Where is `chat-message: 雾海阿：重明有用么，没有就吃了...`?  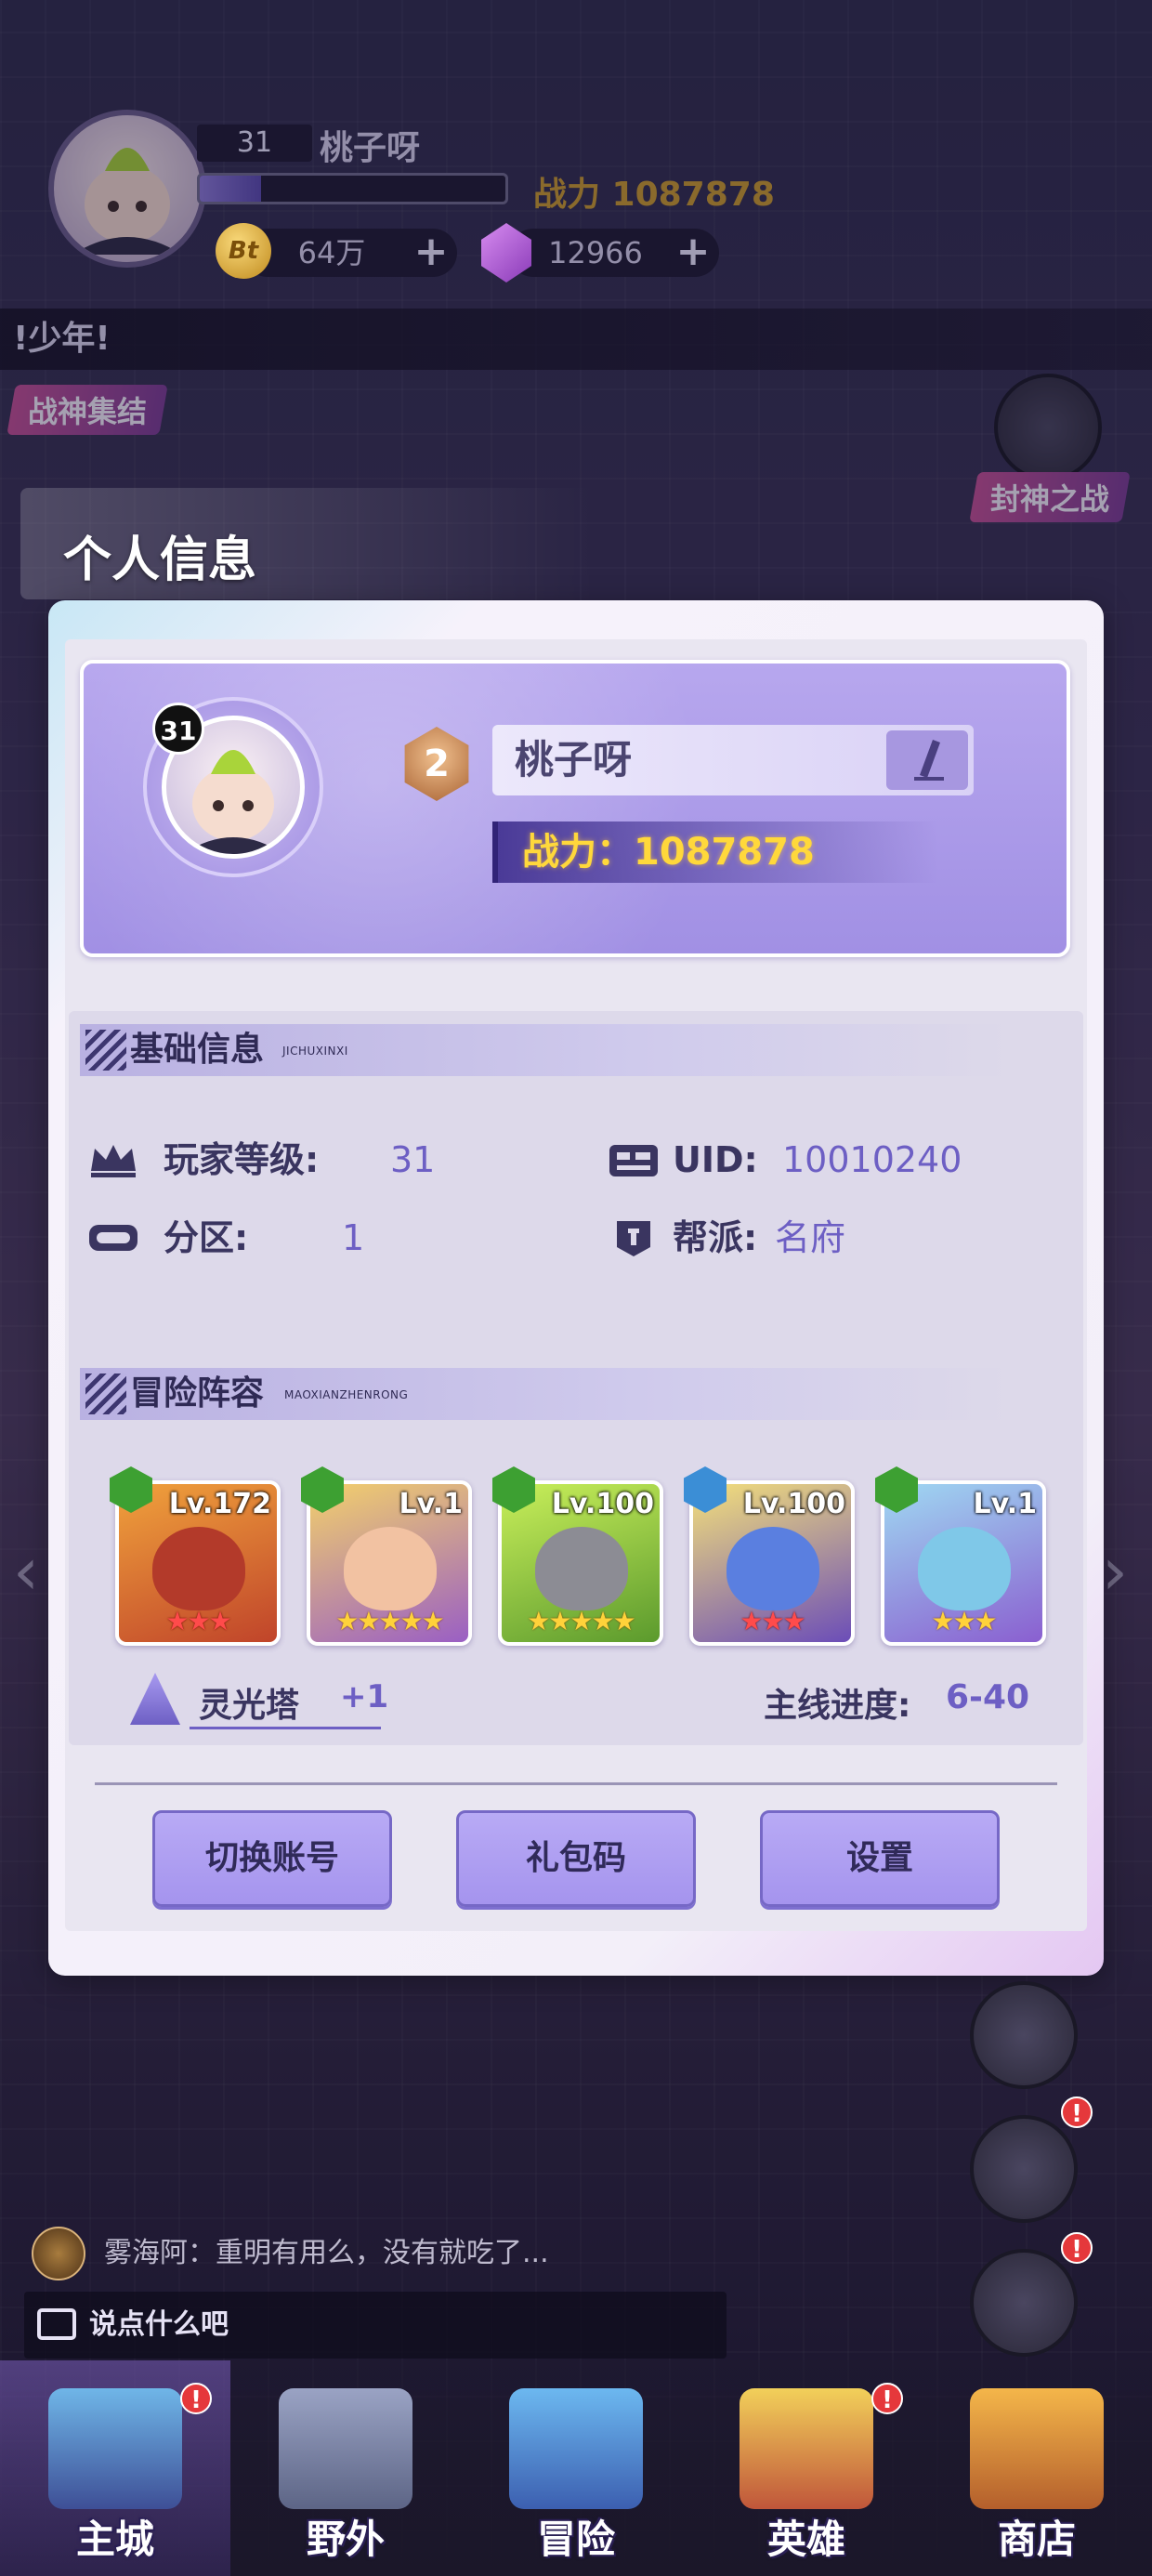 chat-message: 雾海阿：重明有用么，没有就吃了... is located at coordinates (381, 2253).